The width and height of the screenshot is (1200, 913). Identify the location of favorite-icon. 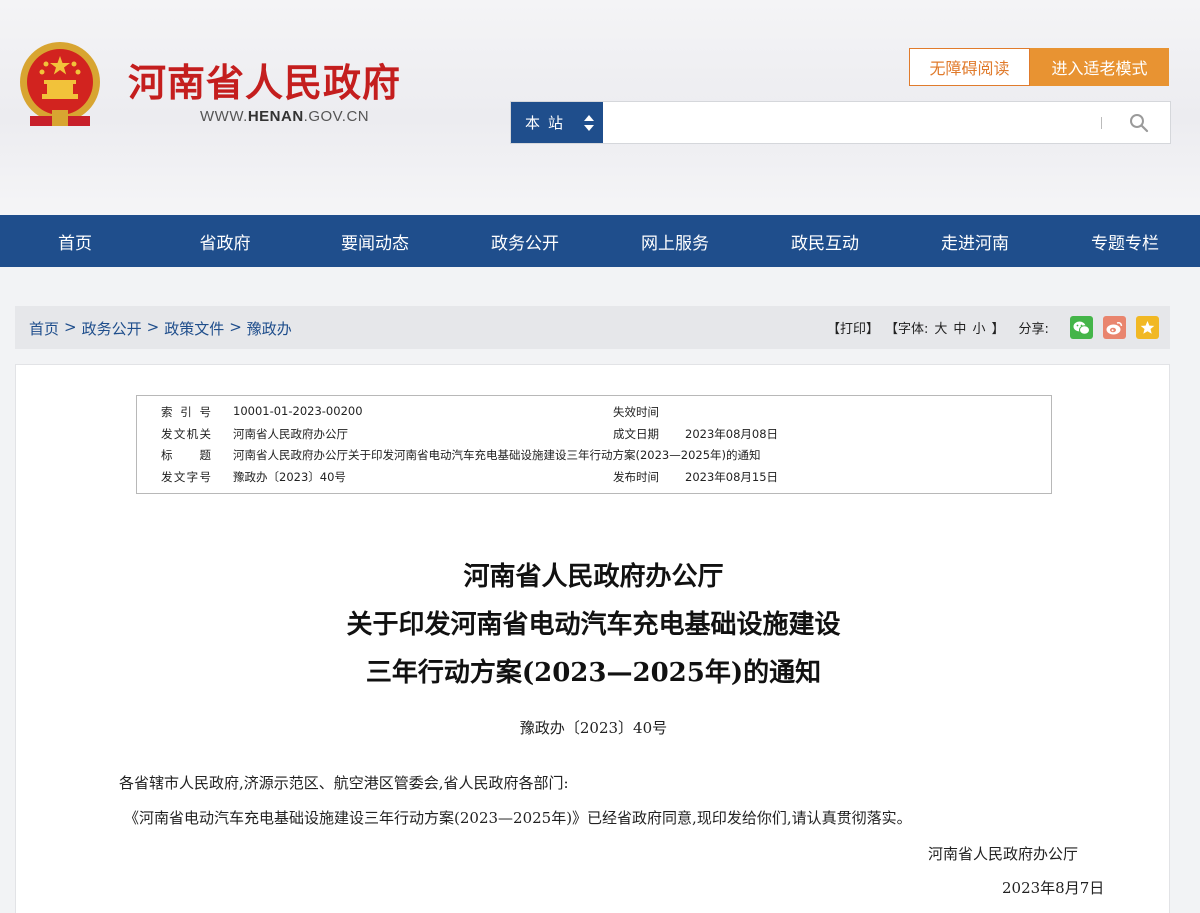
(1147, 327).